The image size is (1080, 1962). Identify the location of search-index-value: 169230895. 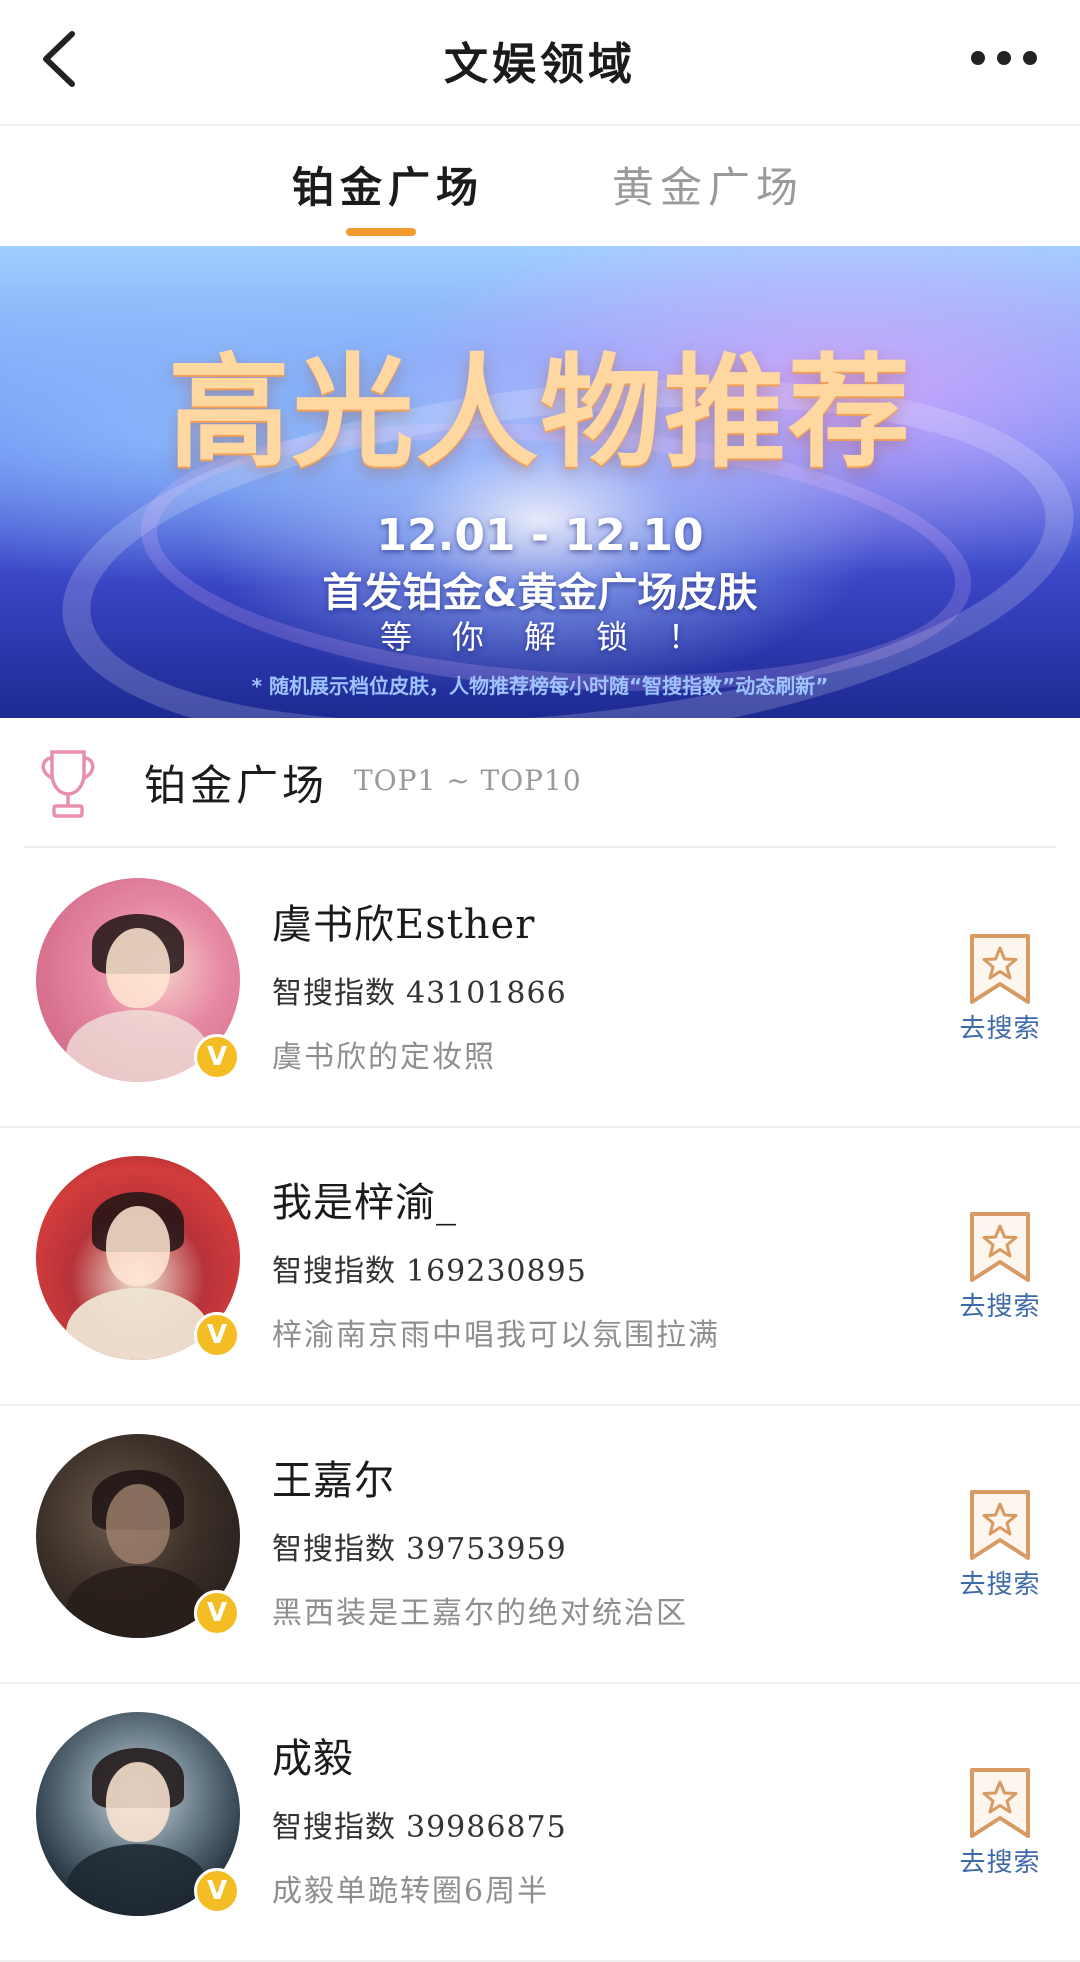
(496, 1271).